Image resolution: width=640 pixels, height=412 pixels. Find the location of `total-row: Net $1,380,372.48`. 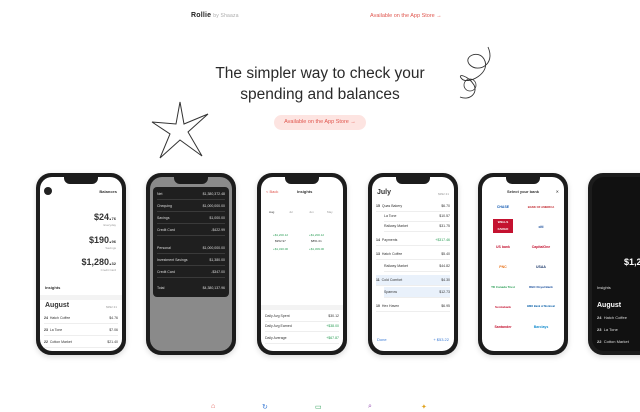

total-row: Net $1,380,372.48 is located at coordinates (191, 194).